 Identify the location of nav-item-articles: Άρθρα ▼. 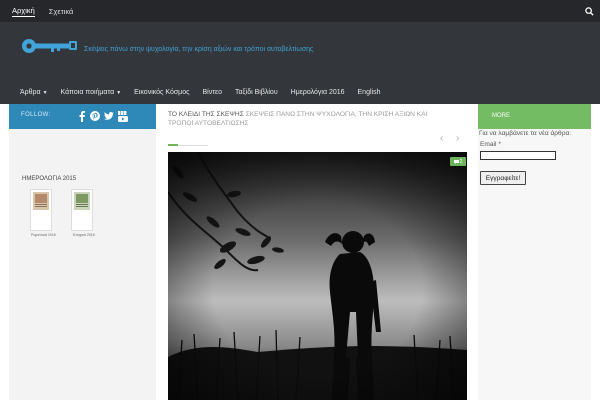
(34, 92).